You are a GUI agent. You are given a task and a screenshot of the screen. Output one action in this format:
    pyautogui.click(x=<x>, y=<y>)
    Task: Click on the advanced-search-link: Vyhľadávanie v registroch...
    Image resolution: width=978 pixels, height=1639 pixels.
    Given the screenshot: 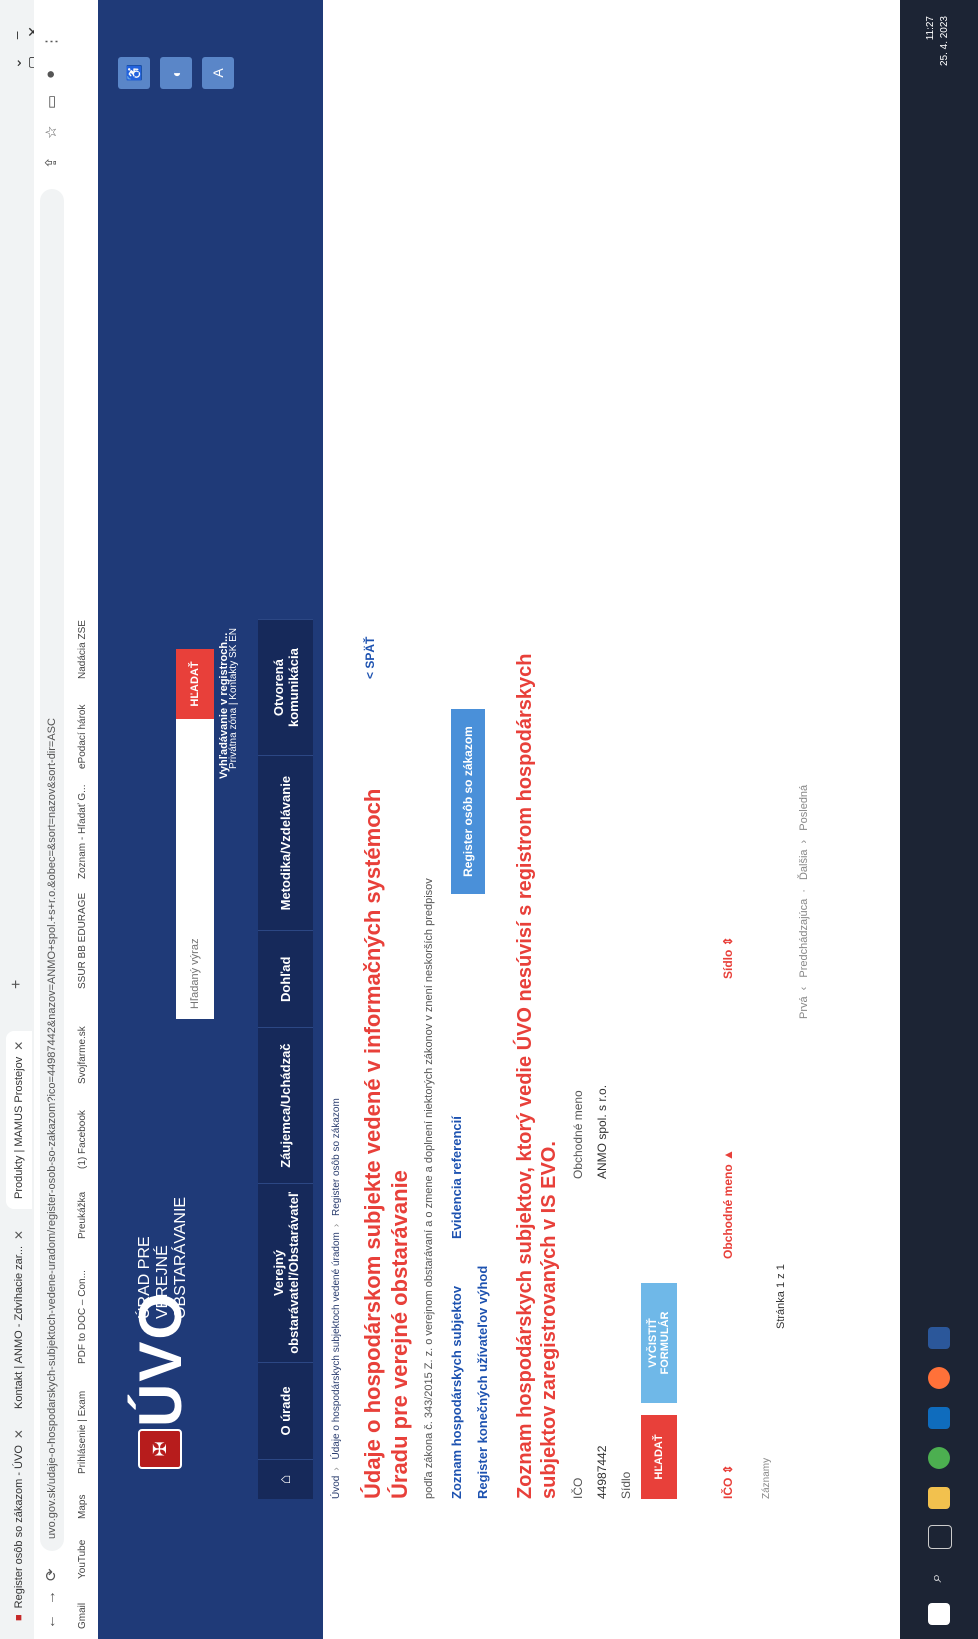 What is the action you would take?
    pyautogui.click(x=224, y=706)
    